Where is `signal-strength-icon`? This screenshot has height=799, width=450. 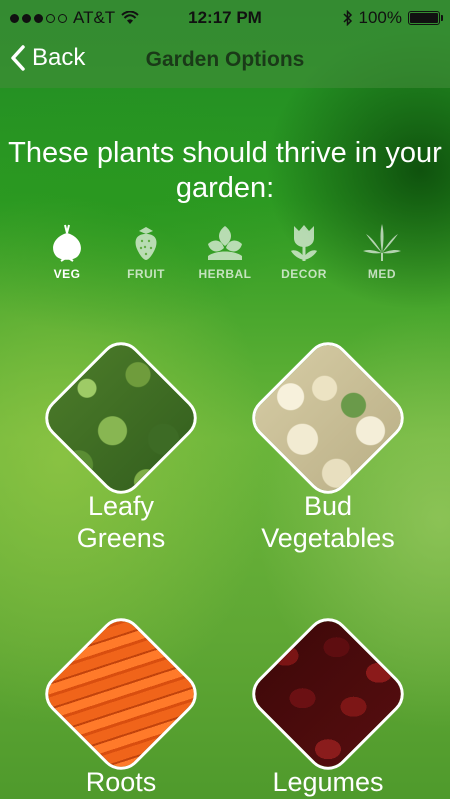 signal-strength-icon is located at coordinates (38, 18).